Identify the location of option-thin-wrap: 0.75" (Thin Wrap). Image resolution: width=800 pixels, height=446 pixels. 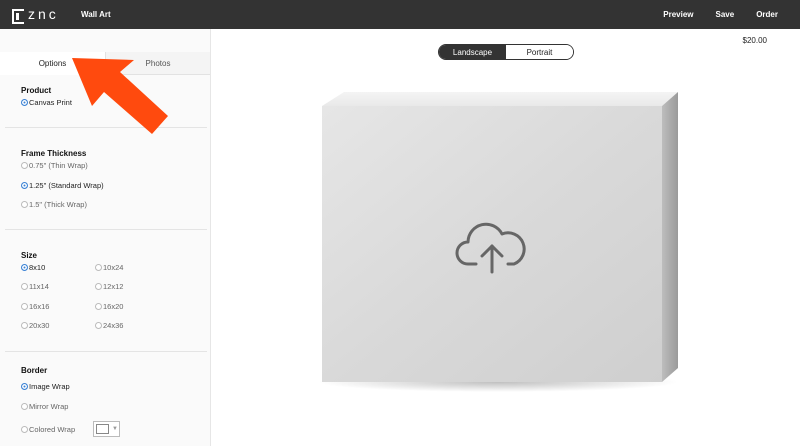
(54, 165).